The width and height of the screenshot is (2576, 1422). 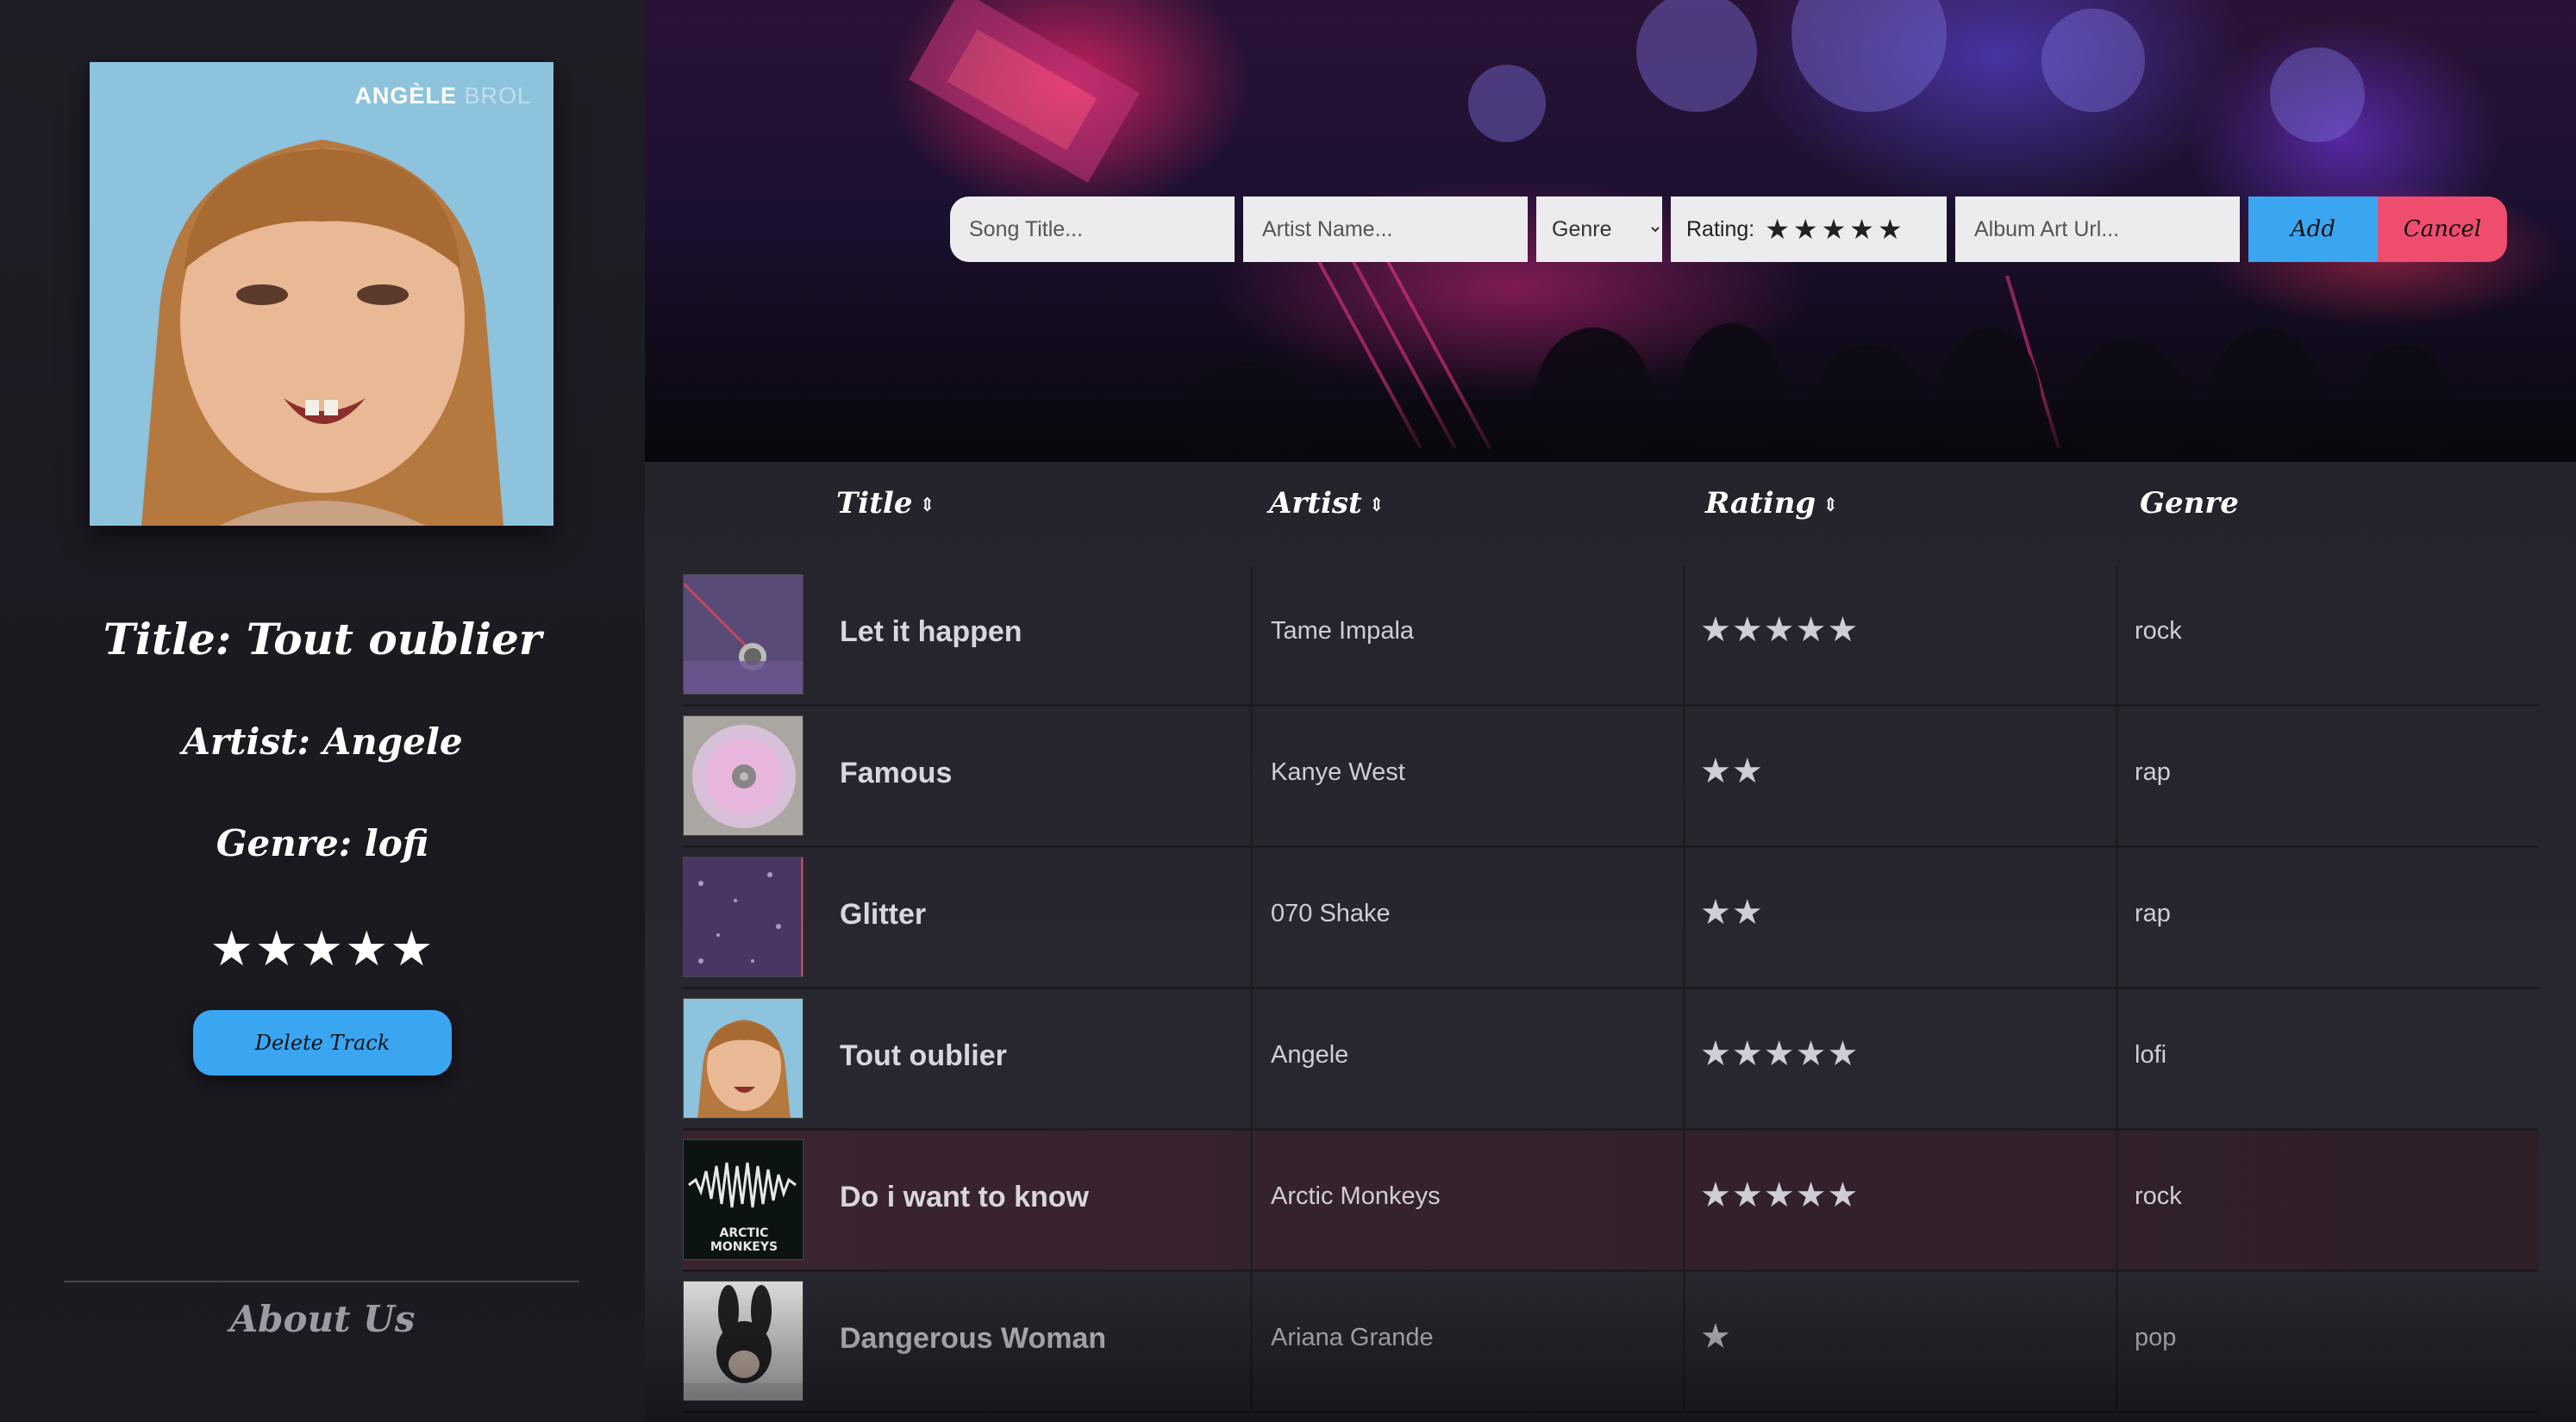 What do you see at coordinates (1720, 228) in the screenshot?
I see `rating-label: Rating:` at bounding box center [1720, 228].